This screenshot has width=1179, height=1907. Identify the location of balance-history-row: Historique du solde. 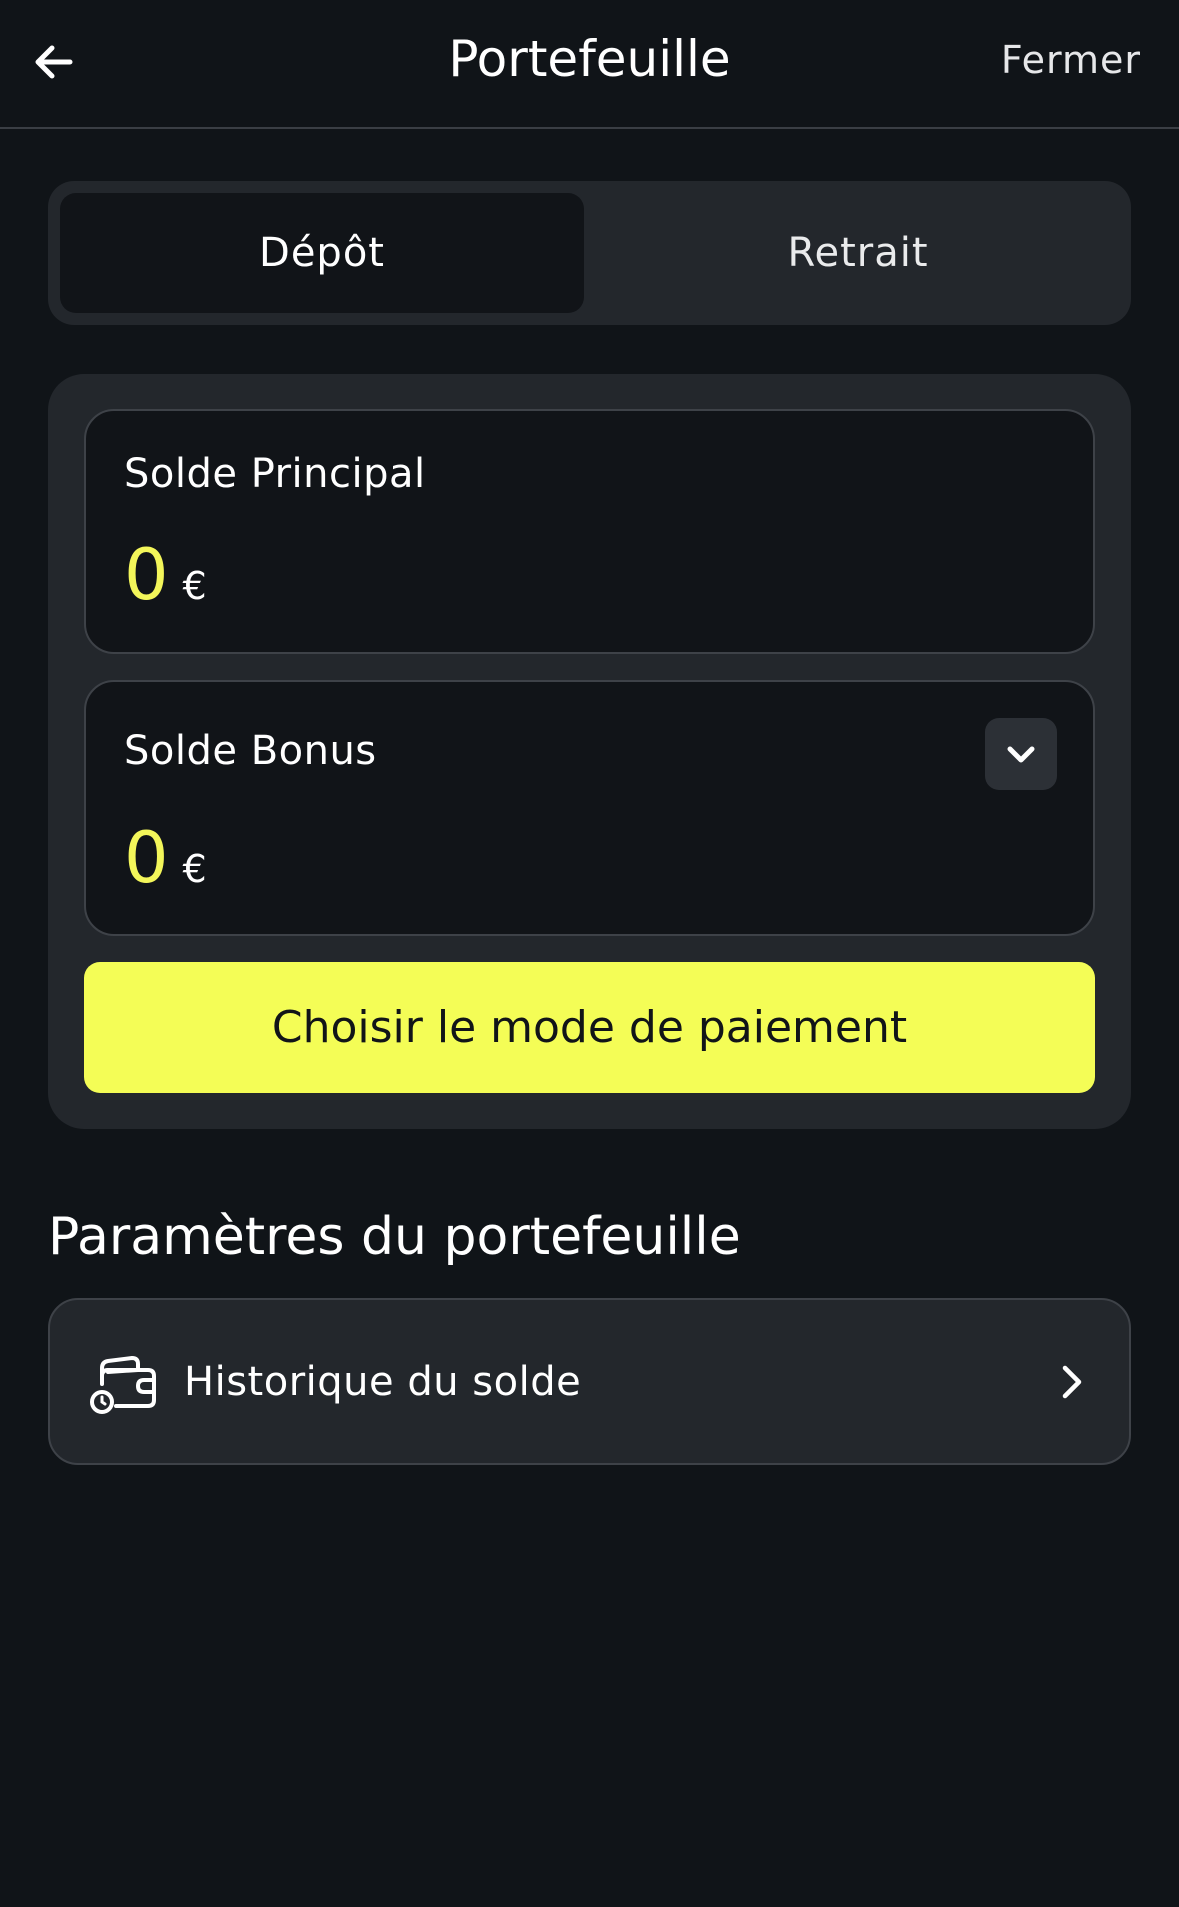
(589, 1381).